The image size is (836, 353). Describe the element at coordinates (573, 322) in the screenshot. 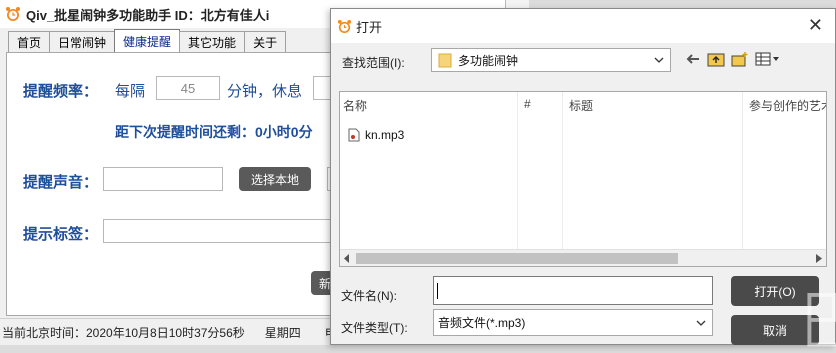

I see `filetype-dropdown: 音频文件(*.mp3)` at that location.